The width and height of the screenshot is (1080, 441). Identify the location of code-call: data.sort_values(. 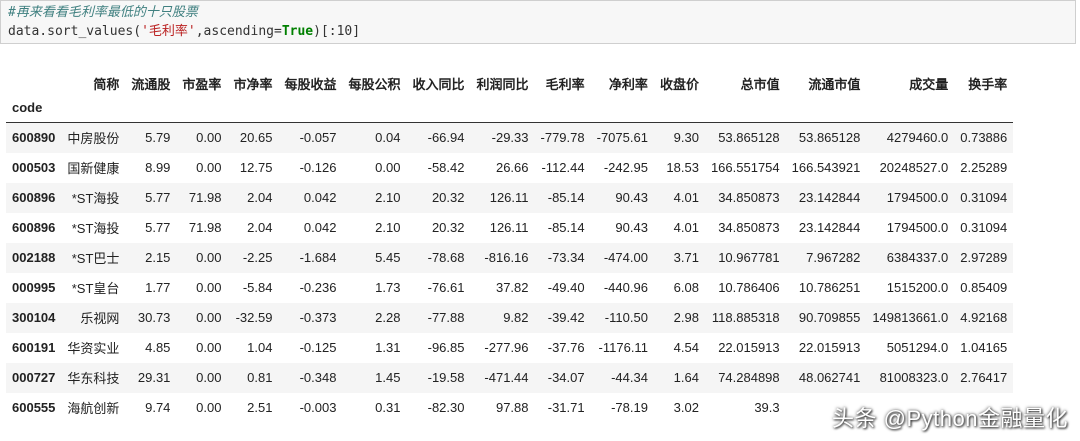
(75, 31).